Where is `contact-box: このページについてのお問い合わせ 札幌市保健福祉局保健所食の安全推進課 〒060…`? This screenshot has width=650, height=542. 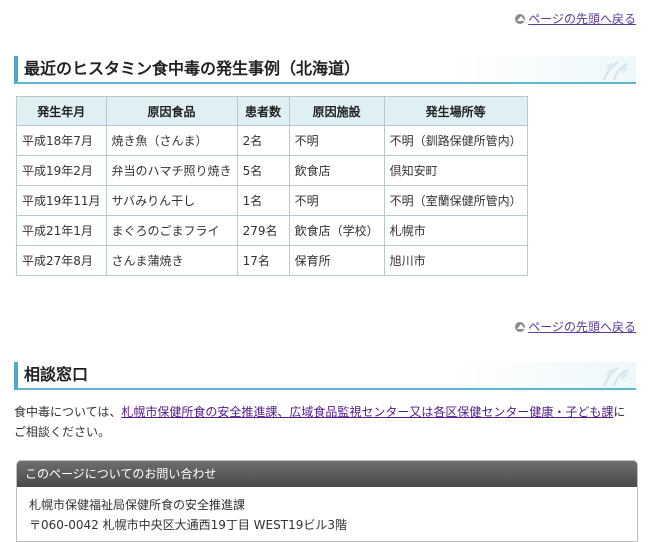
contact-box: このページについてのお問い合わせ 札幌市保健福祉局保健所食の安全推進課 〒060… is located at coordinates (327, 501).